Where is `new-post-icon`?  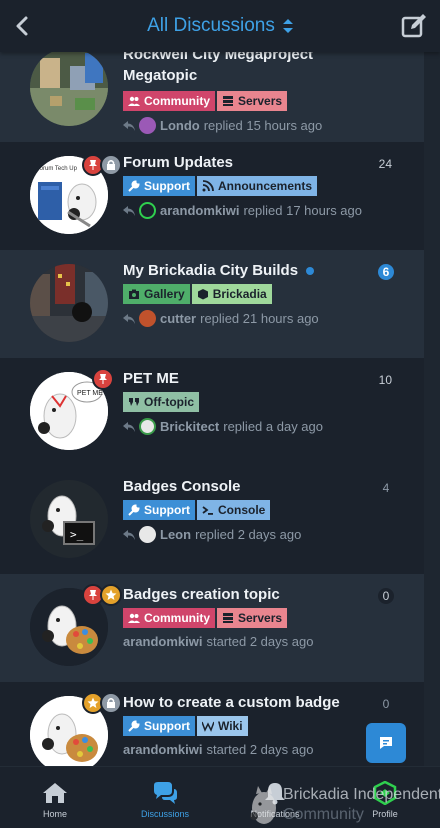 new-post-icon is located at coordinates (386, 743).